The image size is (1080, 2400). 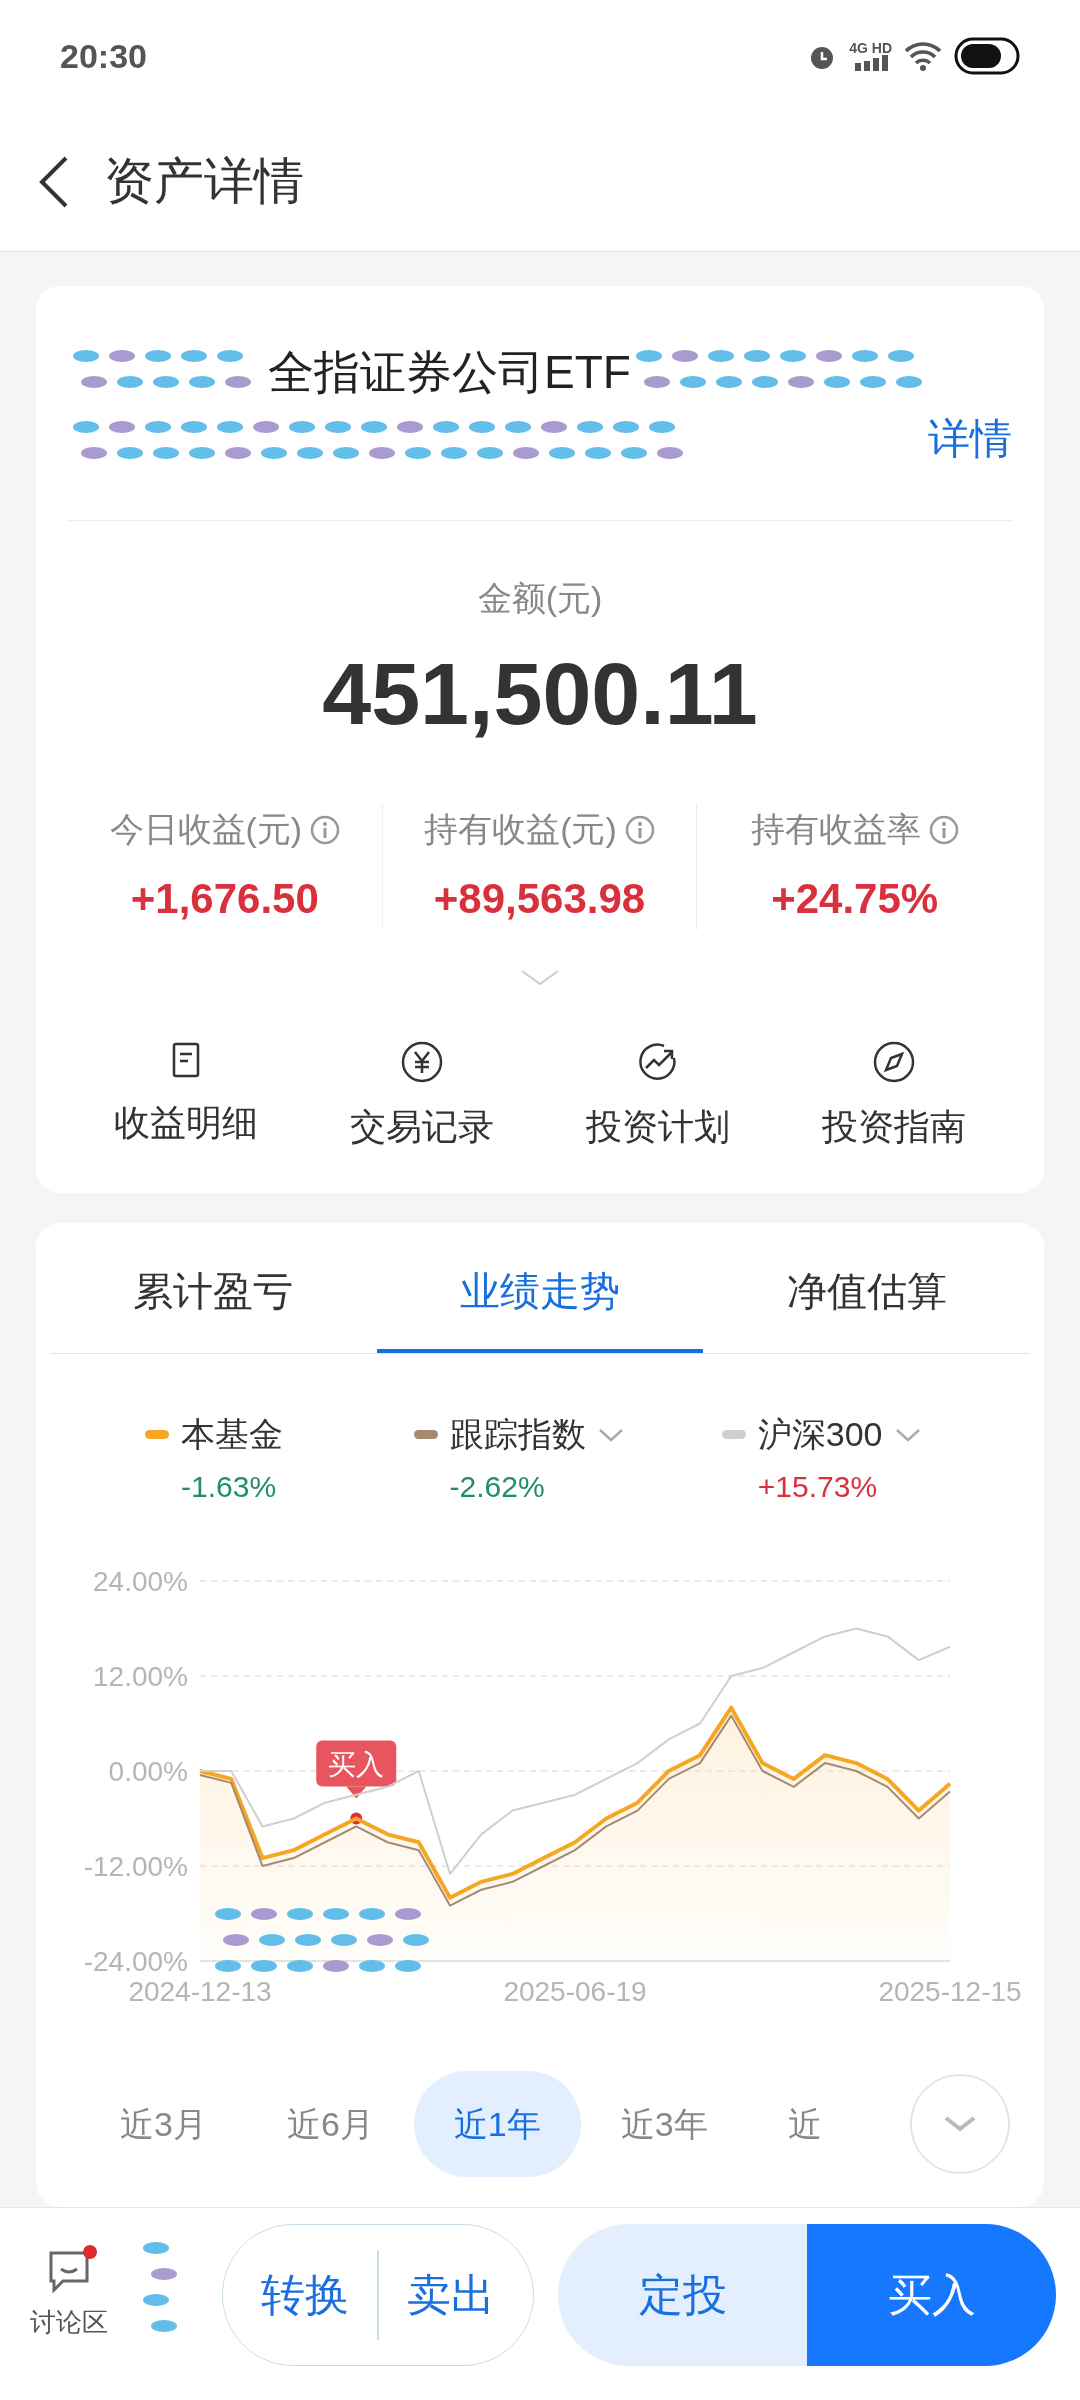 I want to click on chart-tab: 累计盈亏, so click(x=213, y=1293).